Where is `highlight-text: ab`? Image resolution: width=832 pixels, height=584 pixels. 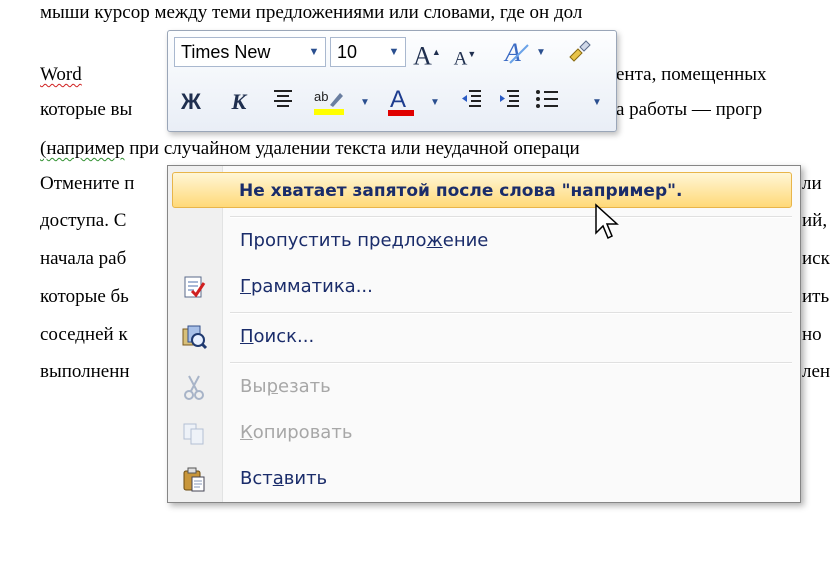 highlight-text: ab is located at coordinates (321, 96).